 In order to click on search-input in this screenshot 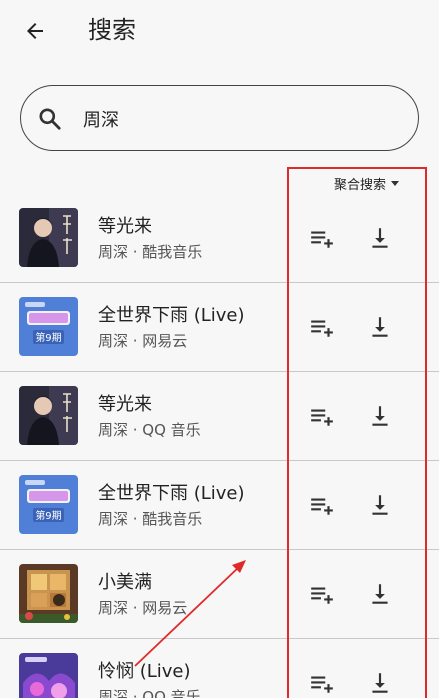, I will do `click(243, 119)`.